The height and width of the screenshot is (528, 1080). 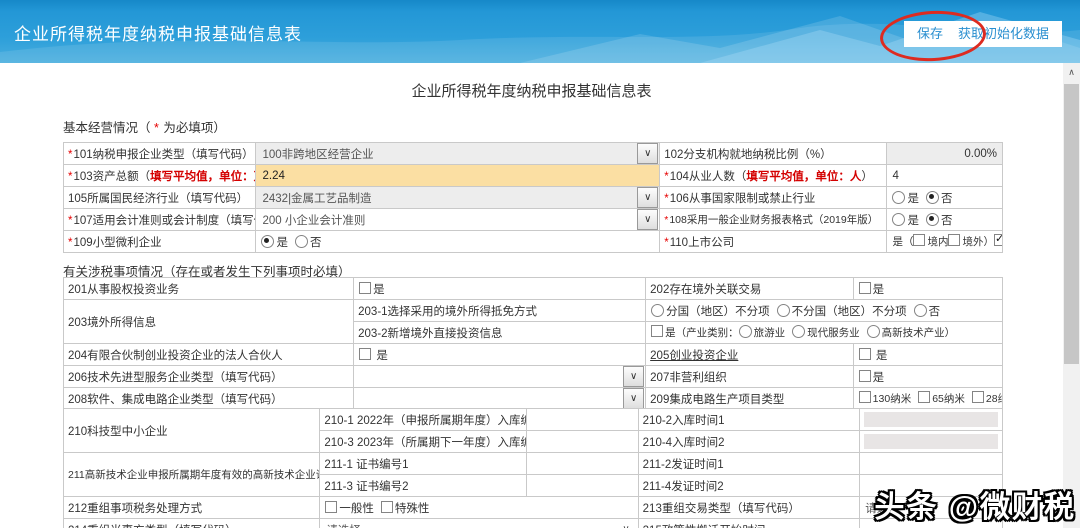 What do you see at coordinates (194, 475) in the screenshot?
I see `label-text: 211高新技术企业申报所属期年度有效的高新技术企业证书` at bounding box center [194, 475].